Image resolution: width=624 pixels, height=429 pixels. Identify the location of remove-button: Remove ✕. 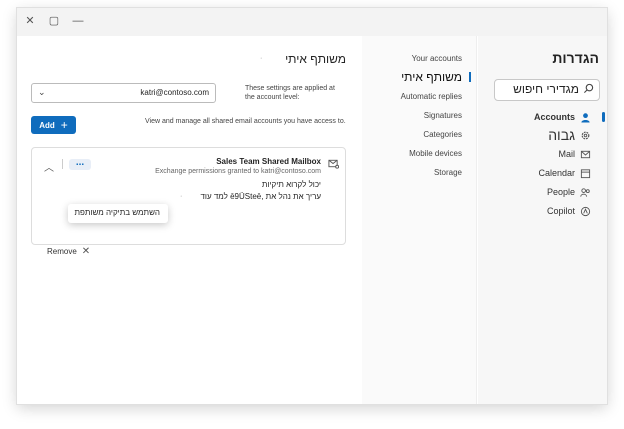
(68, 251).